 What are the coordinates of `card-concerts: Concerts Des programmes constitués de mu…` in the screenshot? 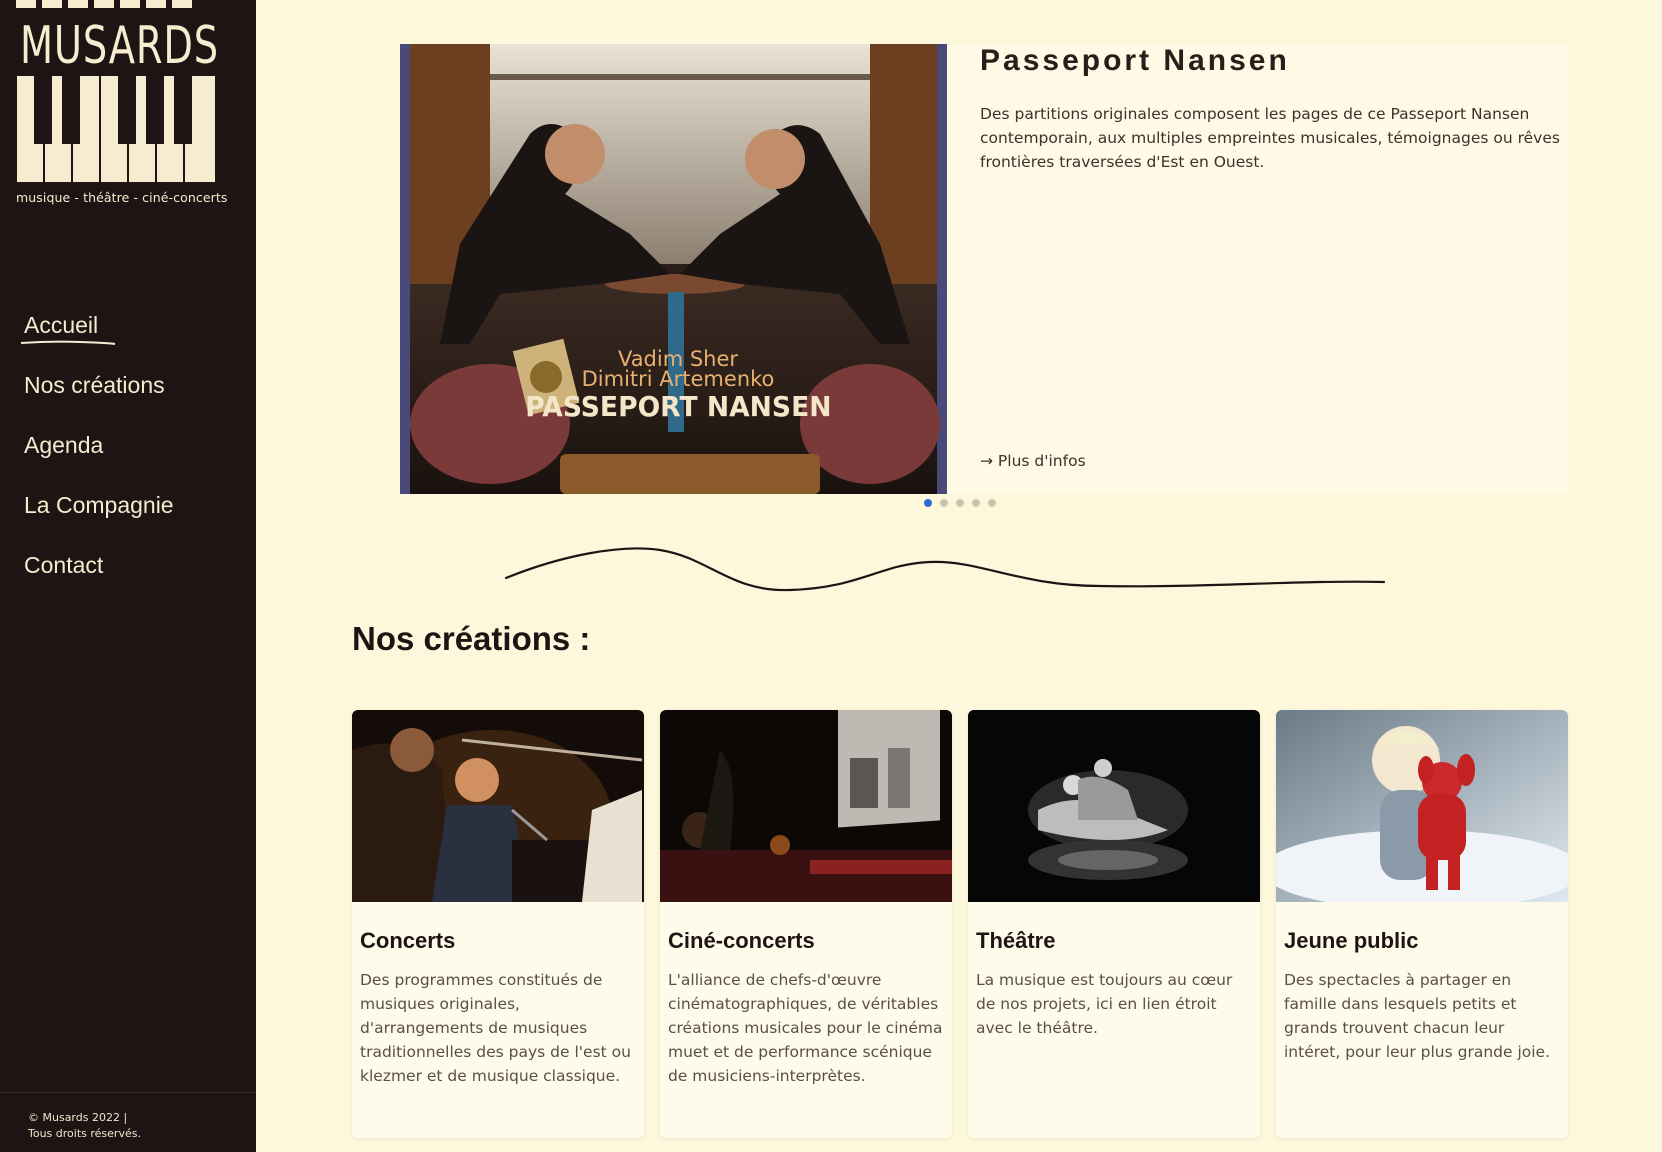 It's located at (498, 924).